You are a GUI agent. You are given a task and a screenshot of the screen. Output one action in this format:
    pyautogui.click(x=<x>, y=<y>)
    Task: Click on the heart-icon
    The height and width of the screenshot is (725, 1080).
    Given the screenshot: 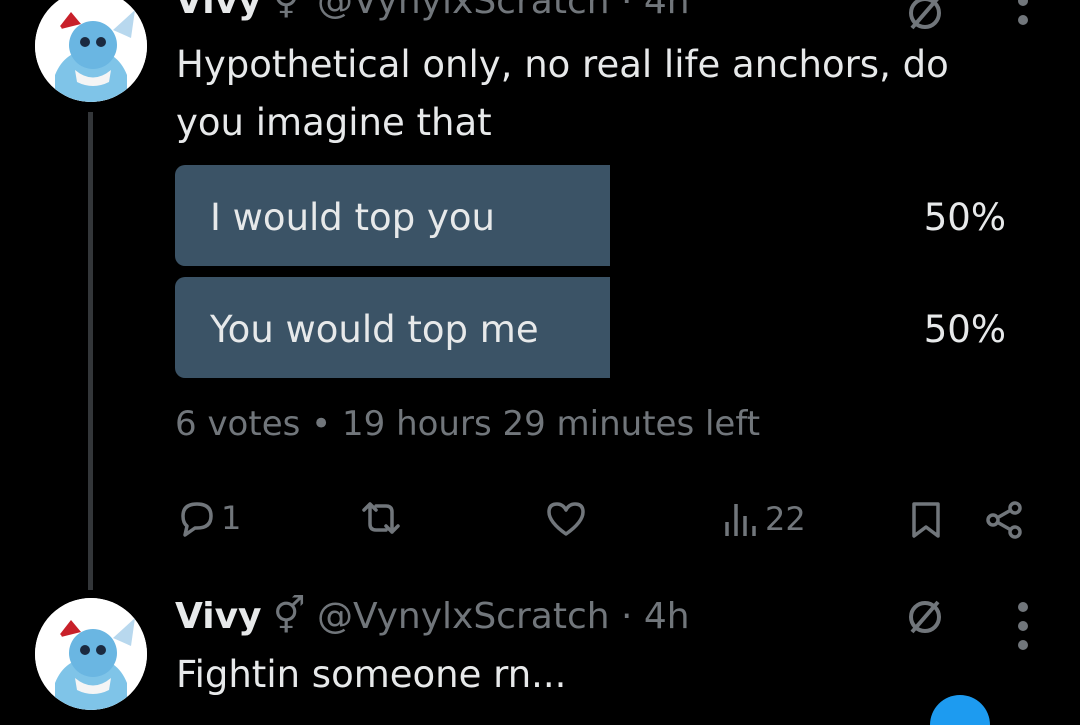 What is the action you would take?
    pyautogui.click(x=566, y=519)
    